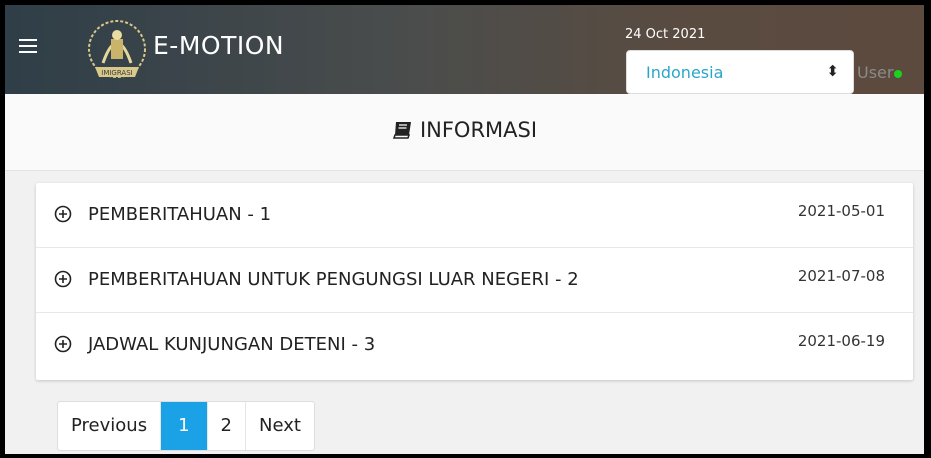  What do you see at coordinates (232, 344) in the screenshot?
I see `list-item-title: JADWAL KUNJUNGAN DETENI - 3` at bounding box center [232, 344].